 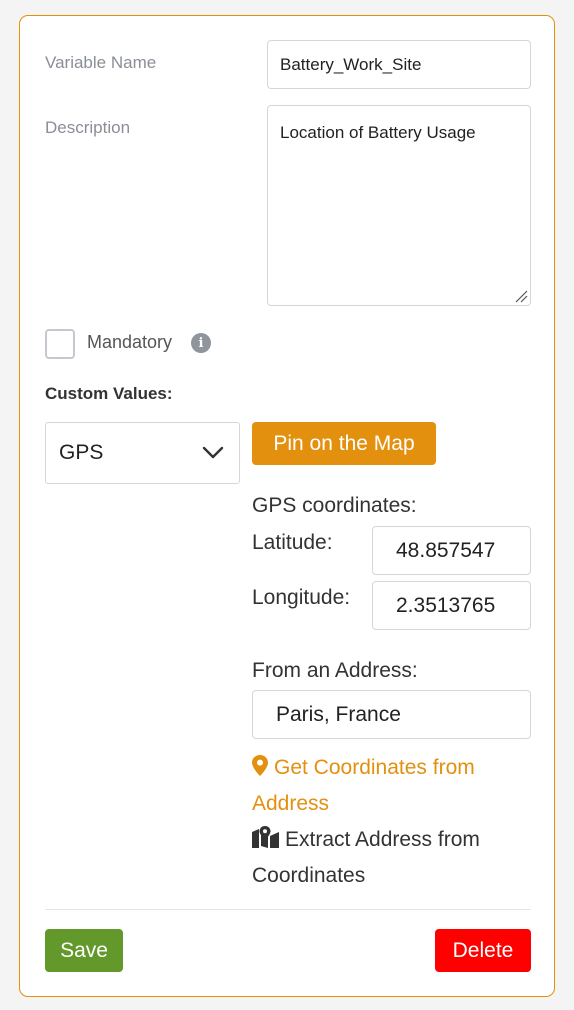 I want to click on mandatory-label: Mandatory, so click(x=130, y=342).